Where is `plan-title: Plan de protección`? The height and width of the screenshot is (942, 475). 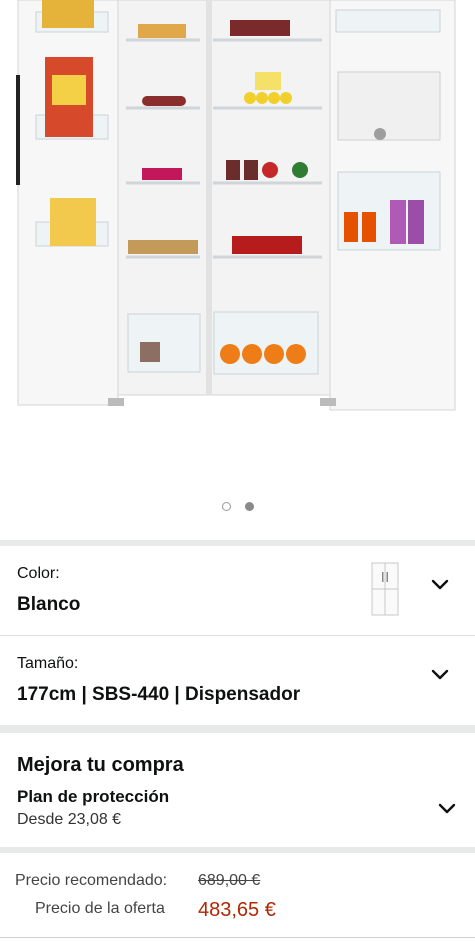
plan-title: Plan de protección is located at coordinates (93, 796).